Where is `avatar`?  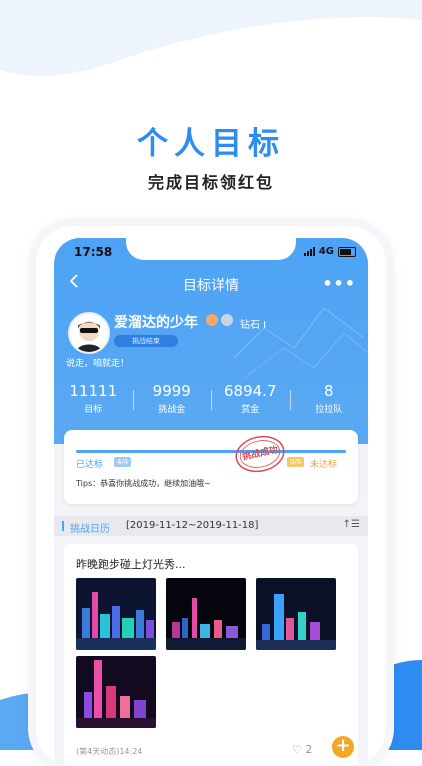 avatar is located at coordinates (89, 333).